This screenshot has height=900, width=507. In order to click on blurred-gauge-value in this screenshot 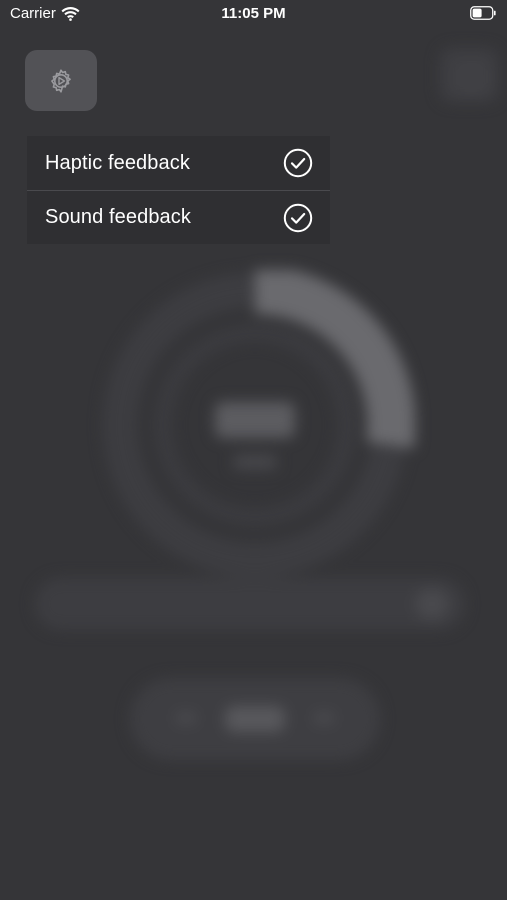, I will do `click(255, 420)`.